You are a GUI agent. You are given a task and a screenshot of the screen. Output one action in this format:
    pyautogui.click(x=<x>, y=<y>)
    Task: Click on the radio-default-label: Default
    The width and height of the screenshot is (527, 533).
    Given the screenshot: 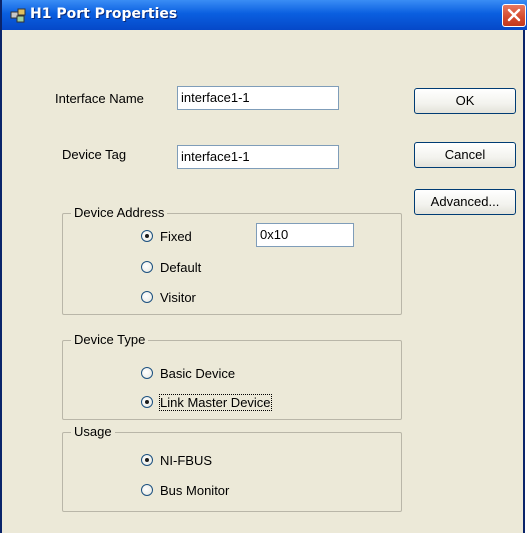 What is the action you would take?
    pyautogui.click(x=181, y=267)
    